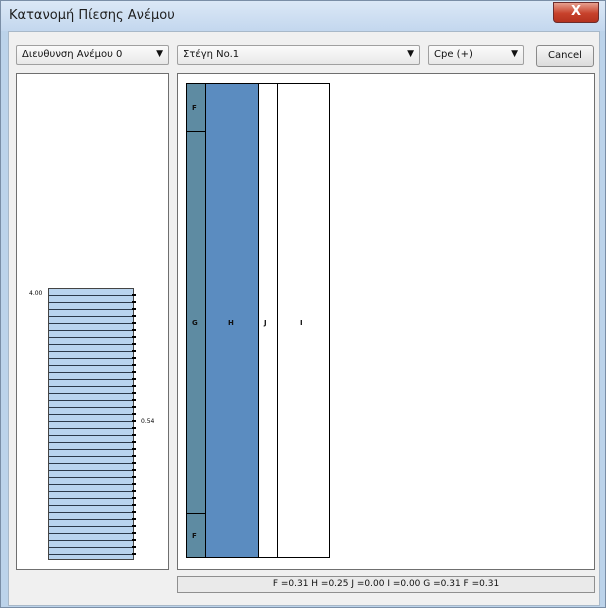 The image size is (606, 608). I want to click on zone-i: I, so click(303, 320).